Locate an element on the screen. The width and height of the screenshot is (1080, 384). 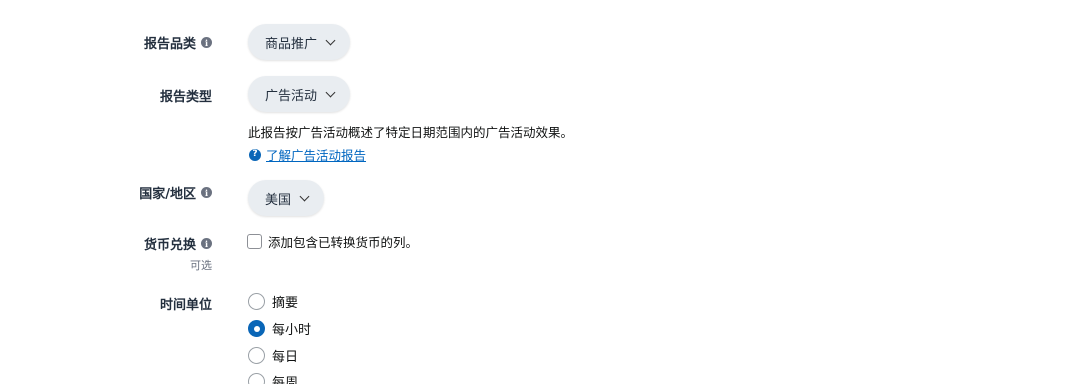
time-unit-label: 时间单位 is located at coordinates (185, 305).